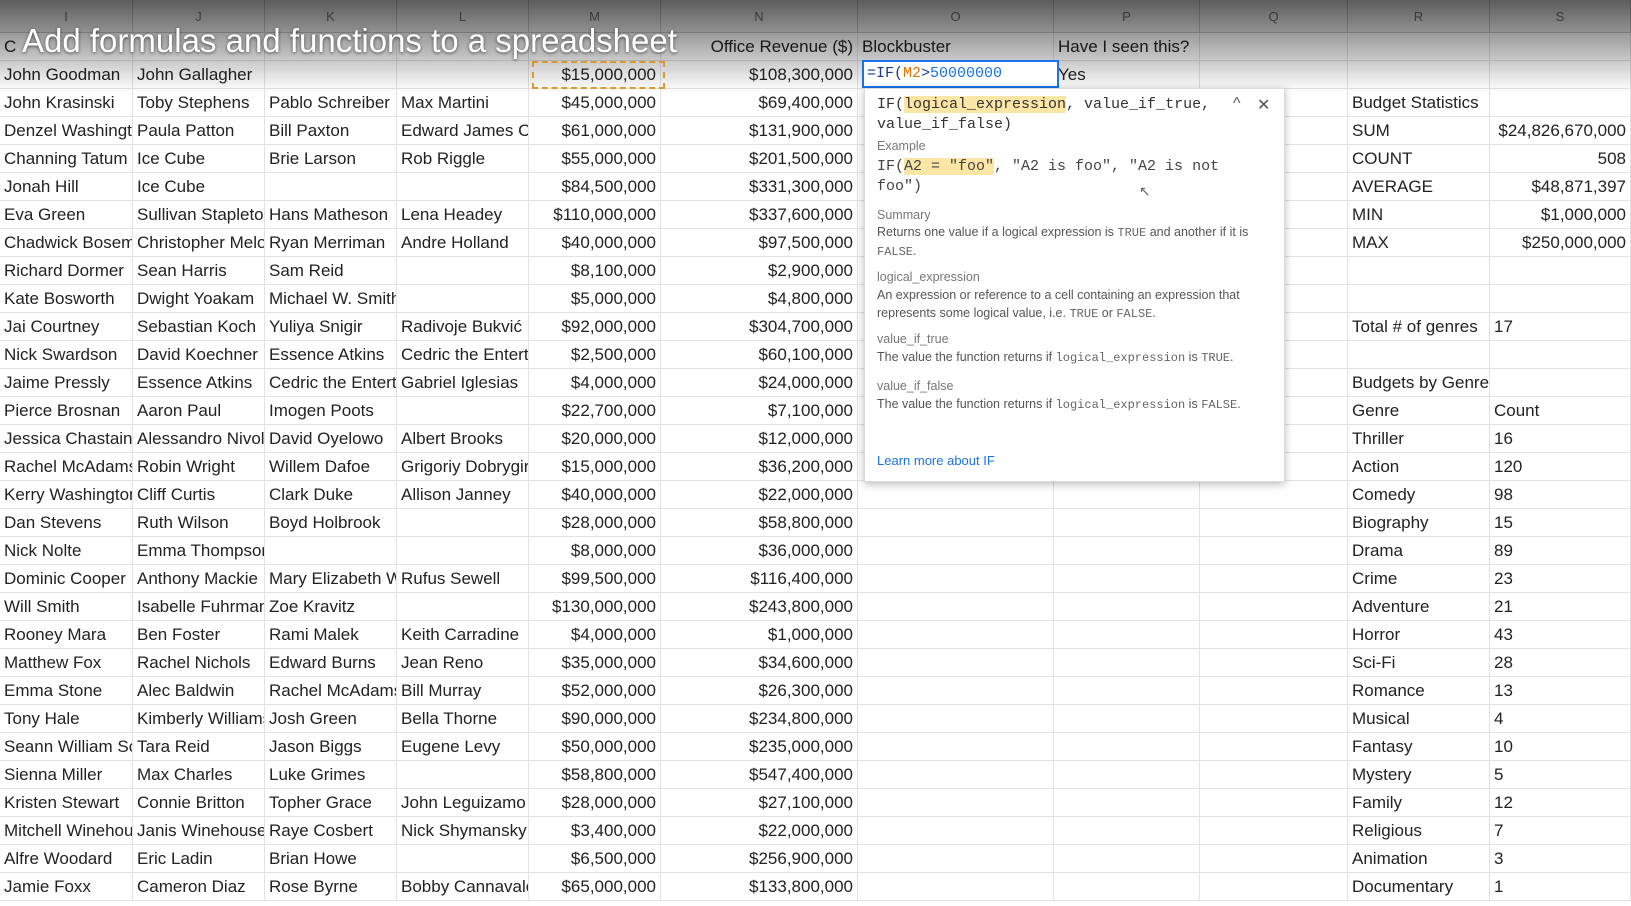 The image size is (1631, 906). Describe the element at coordinates (1419, 691) in the screenshot. I see `genre-name-cell: Romance` at that location.